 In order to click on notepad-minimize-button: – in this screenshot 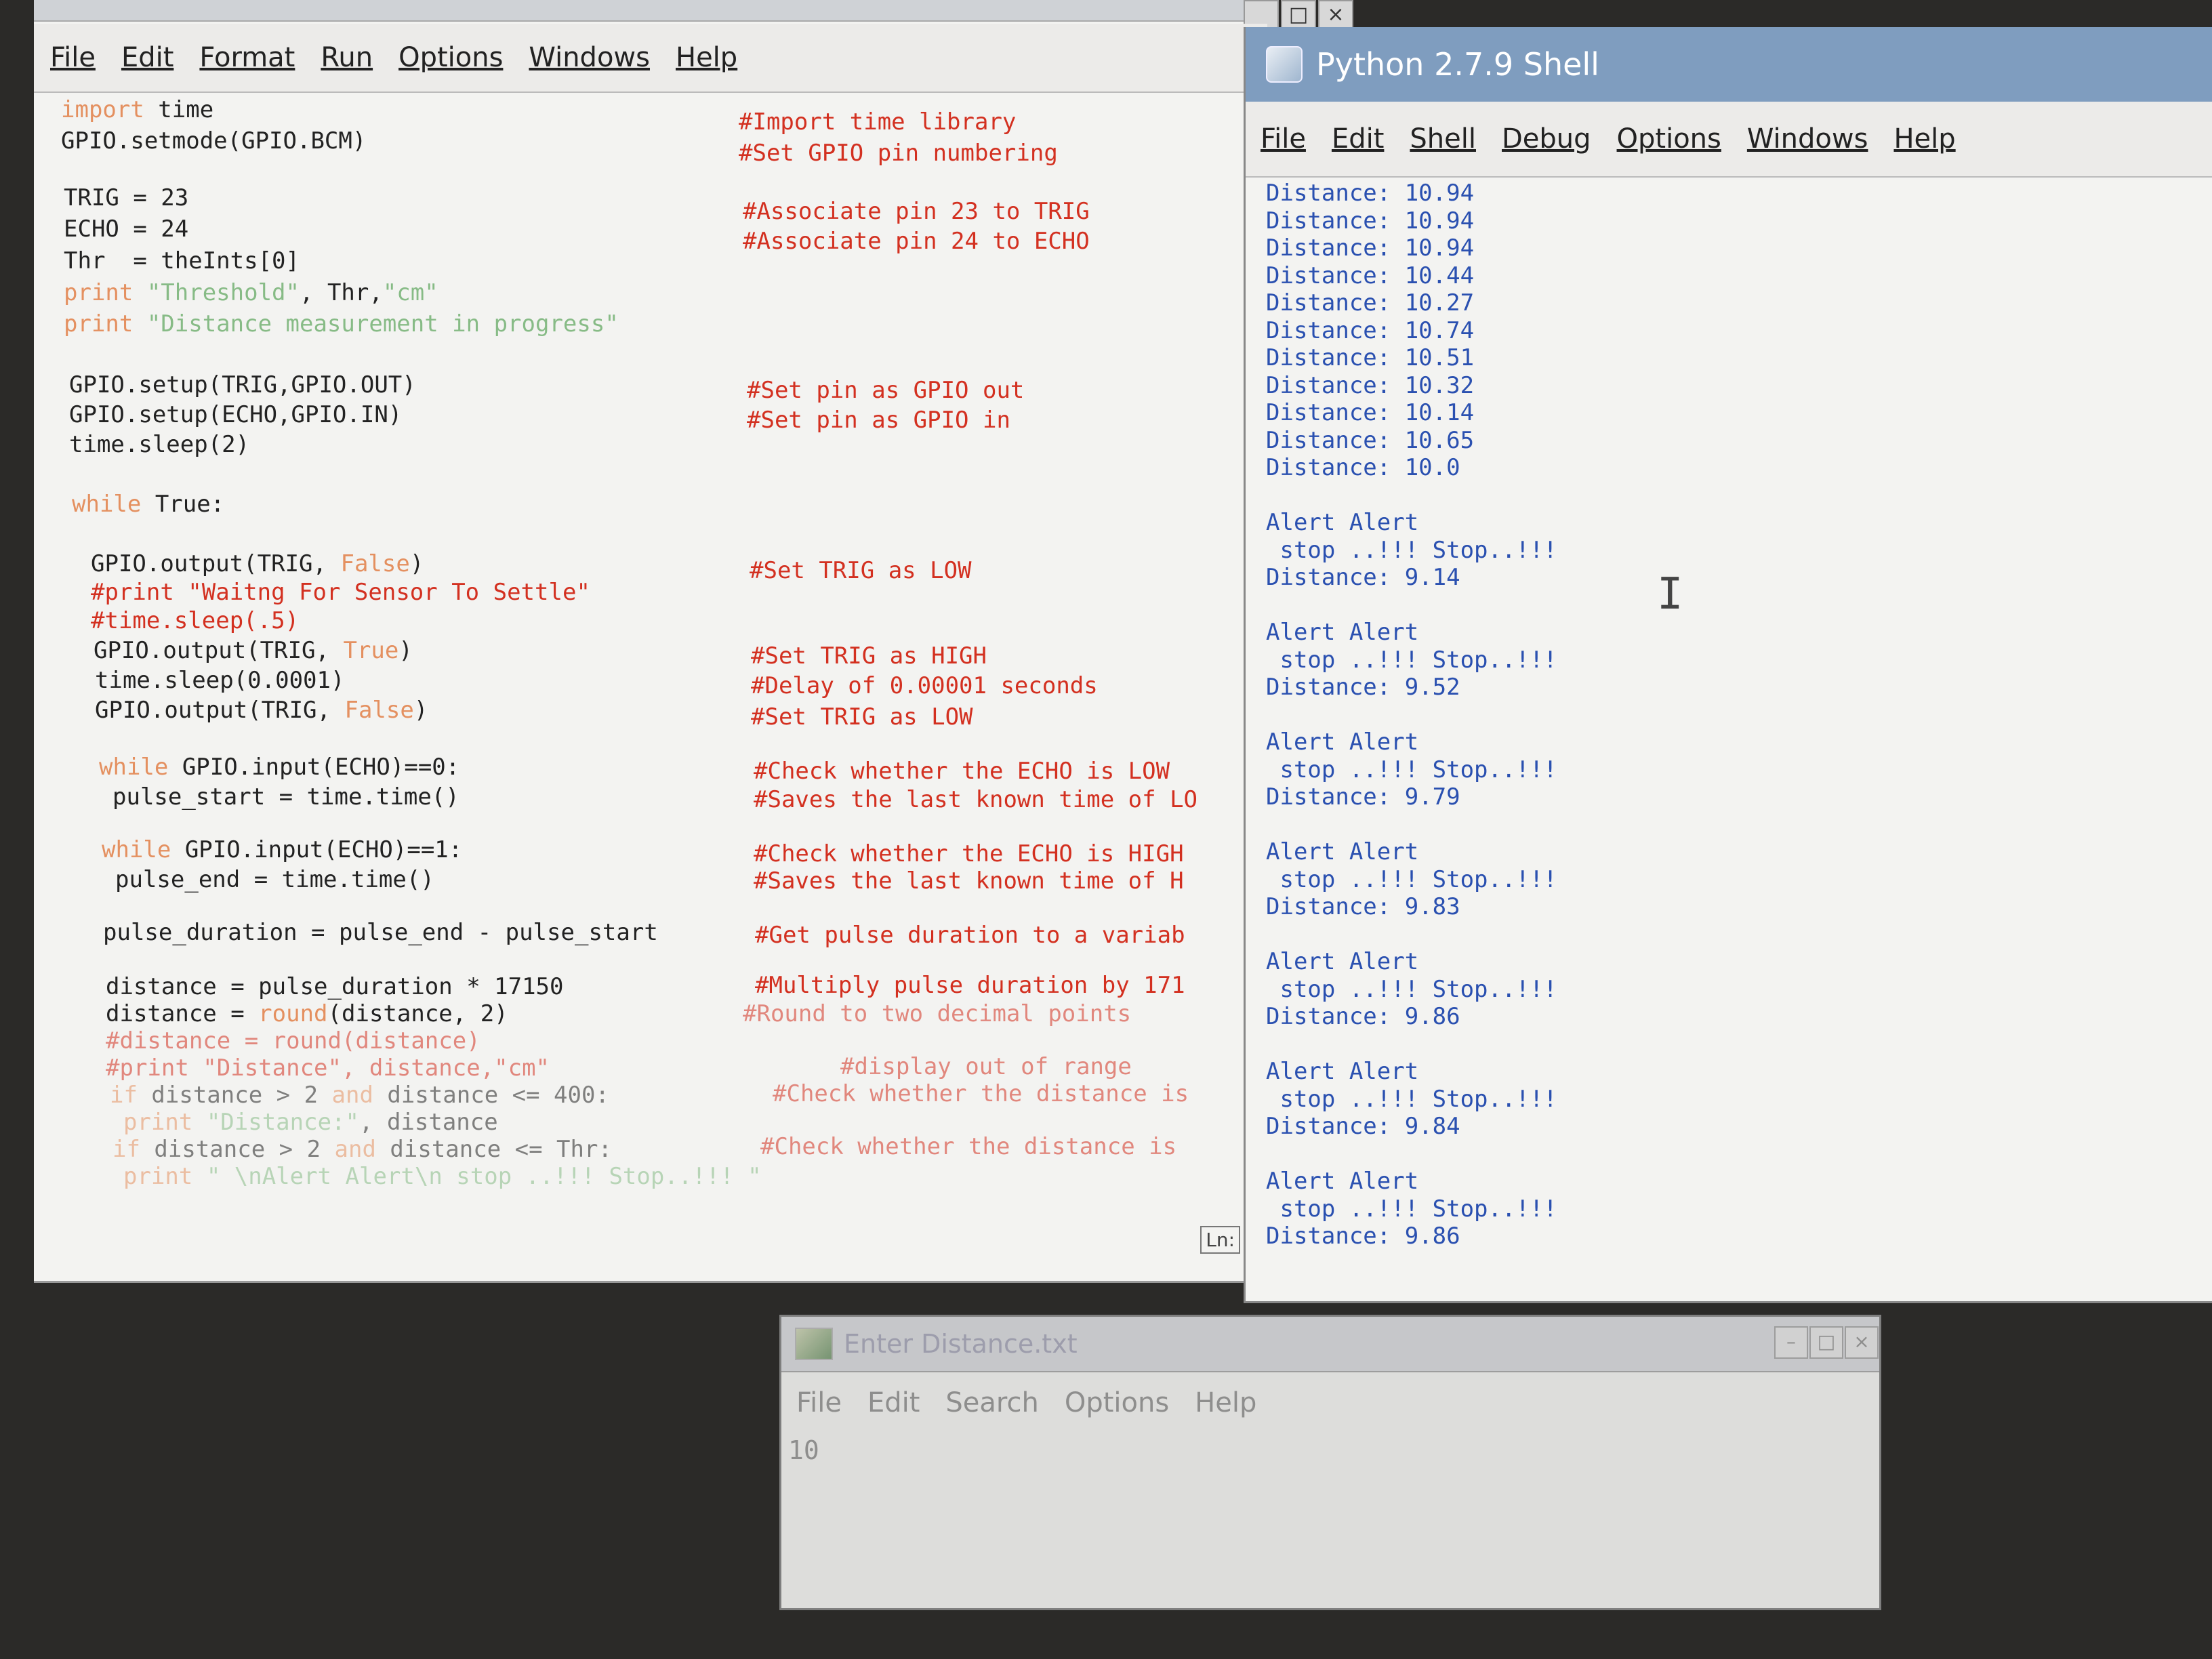, I will do `click(1791, 1342)`.